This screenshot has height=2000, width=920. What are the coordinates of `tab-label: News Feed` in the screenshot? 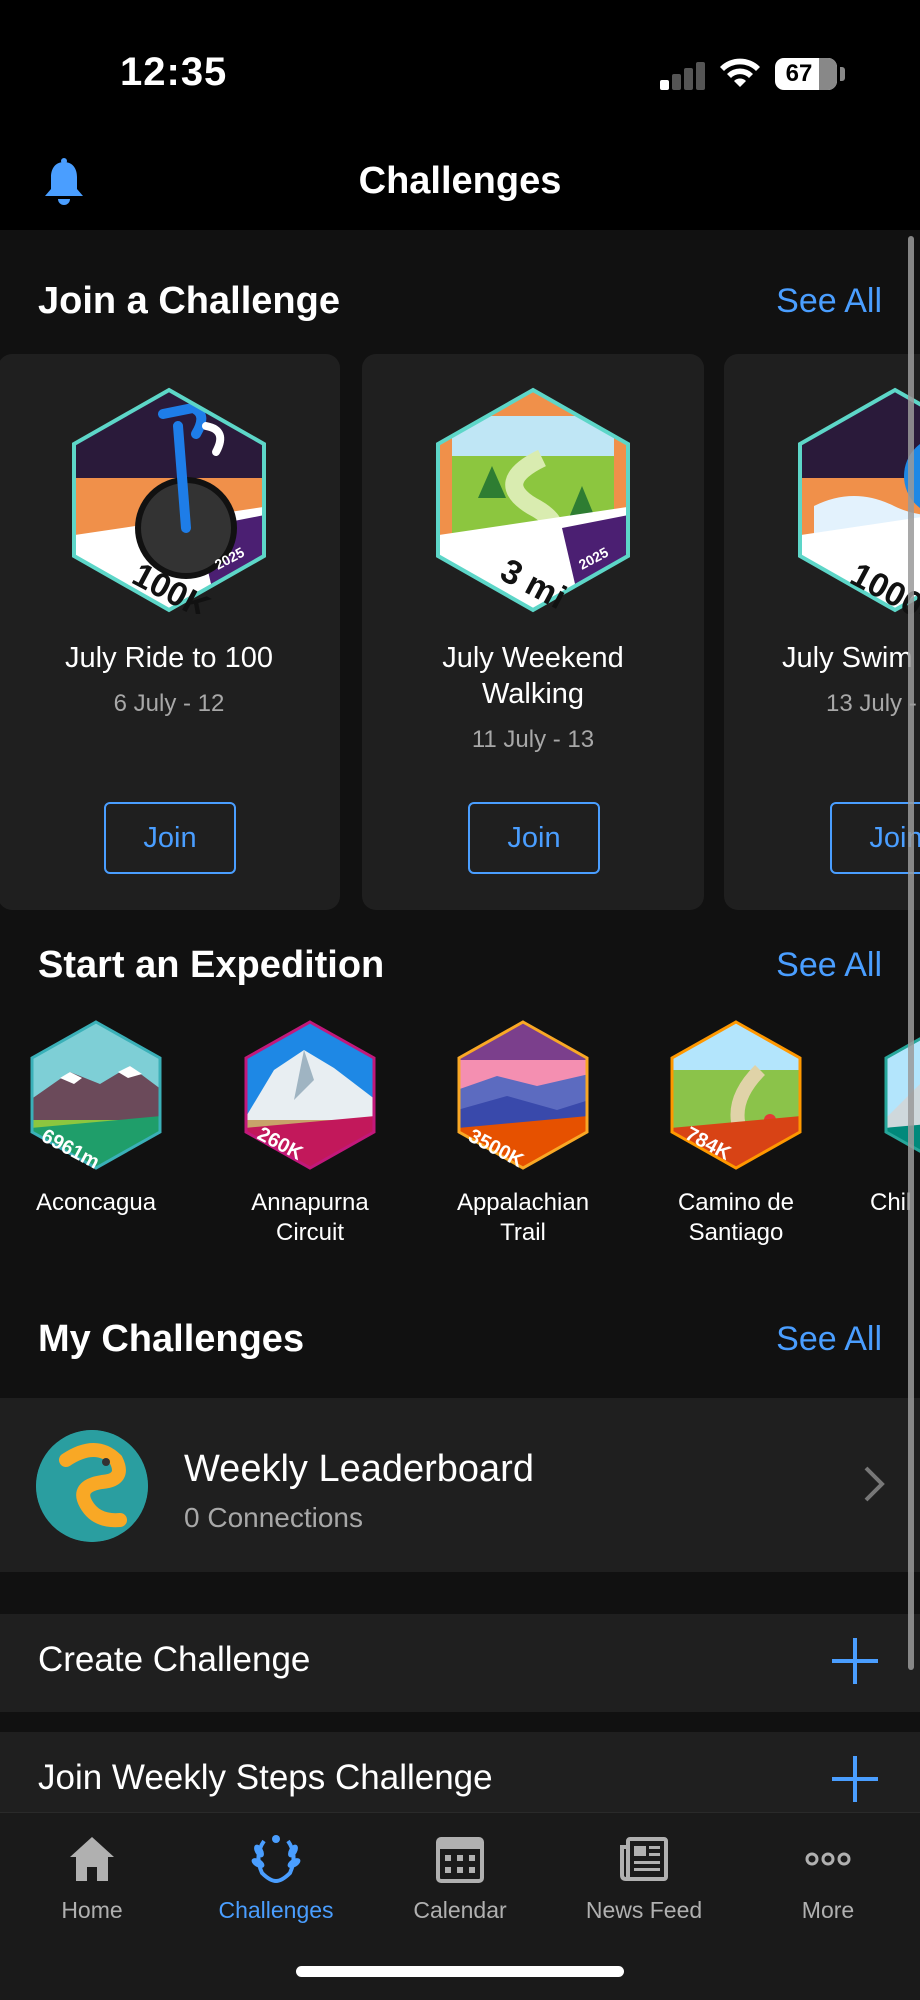 It's located at (644, 1910).